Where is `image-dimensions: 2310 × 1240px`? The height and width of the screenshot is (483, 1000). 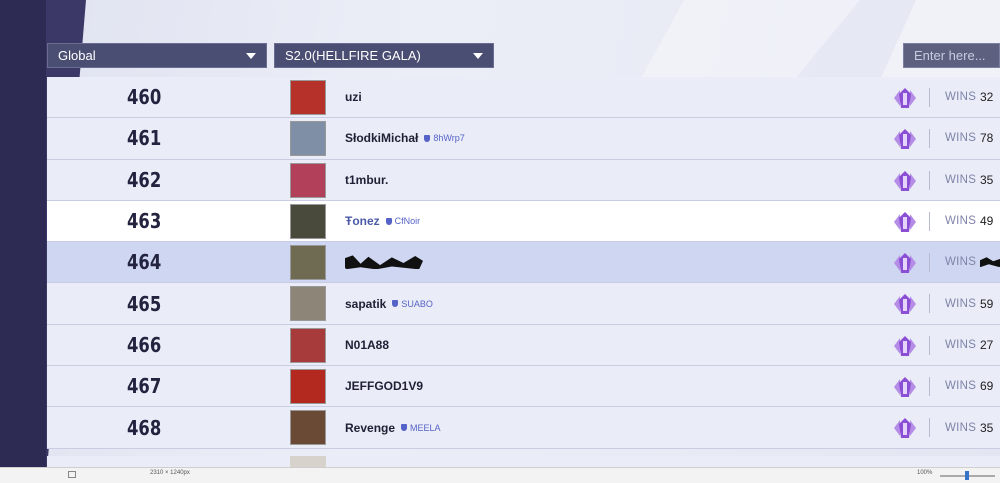 image-dimensions: 2310 × 1240px is located at coordinates (170, 473).